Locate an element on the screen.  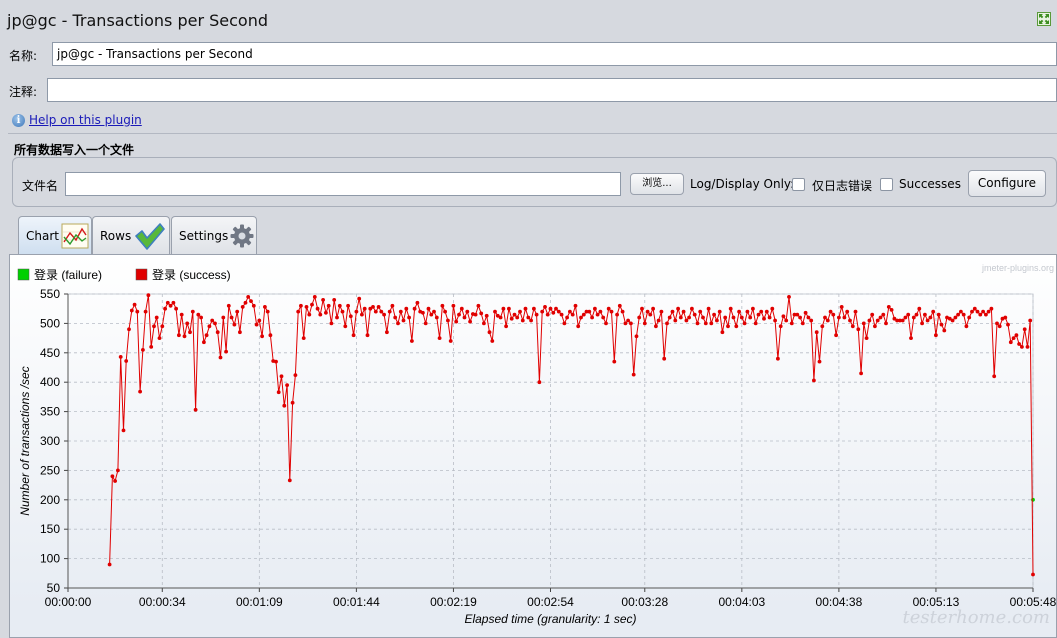
x-axis-label: Elapsed time (granularity: 1 sec) is located at coordinates (550, 619).